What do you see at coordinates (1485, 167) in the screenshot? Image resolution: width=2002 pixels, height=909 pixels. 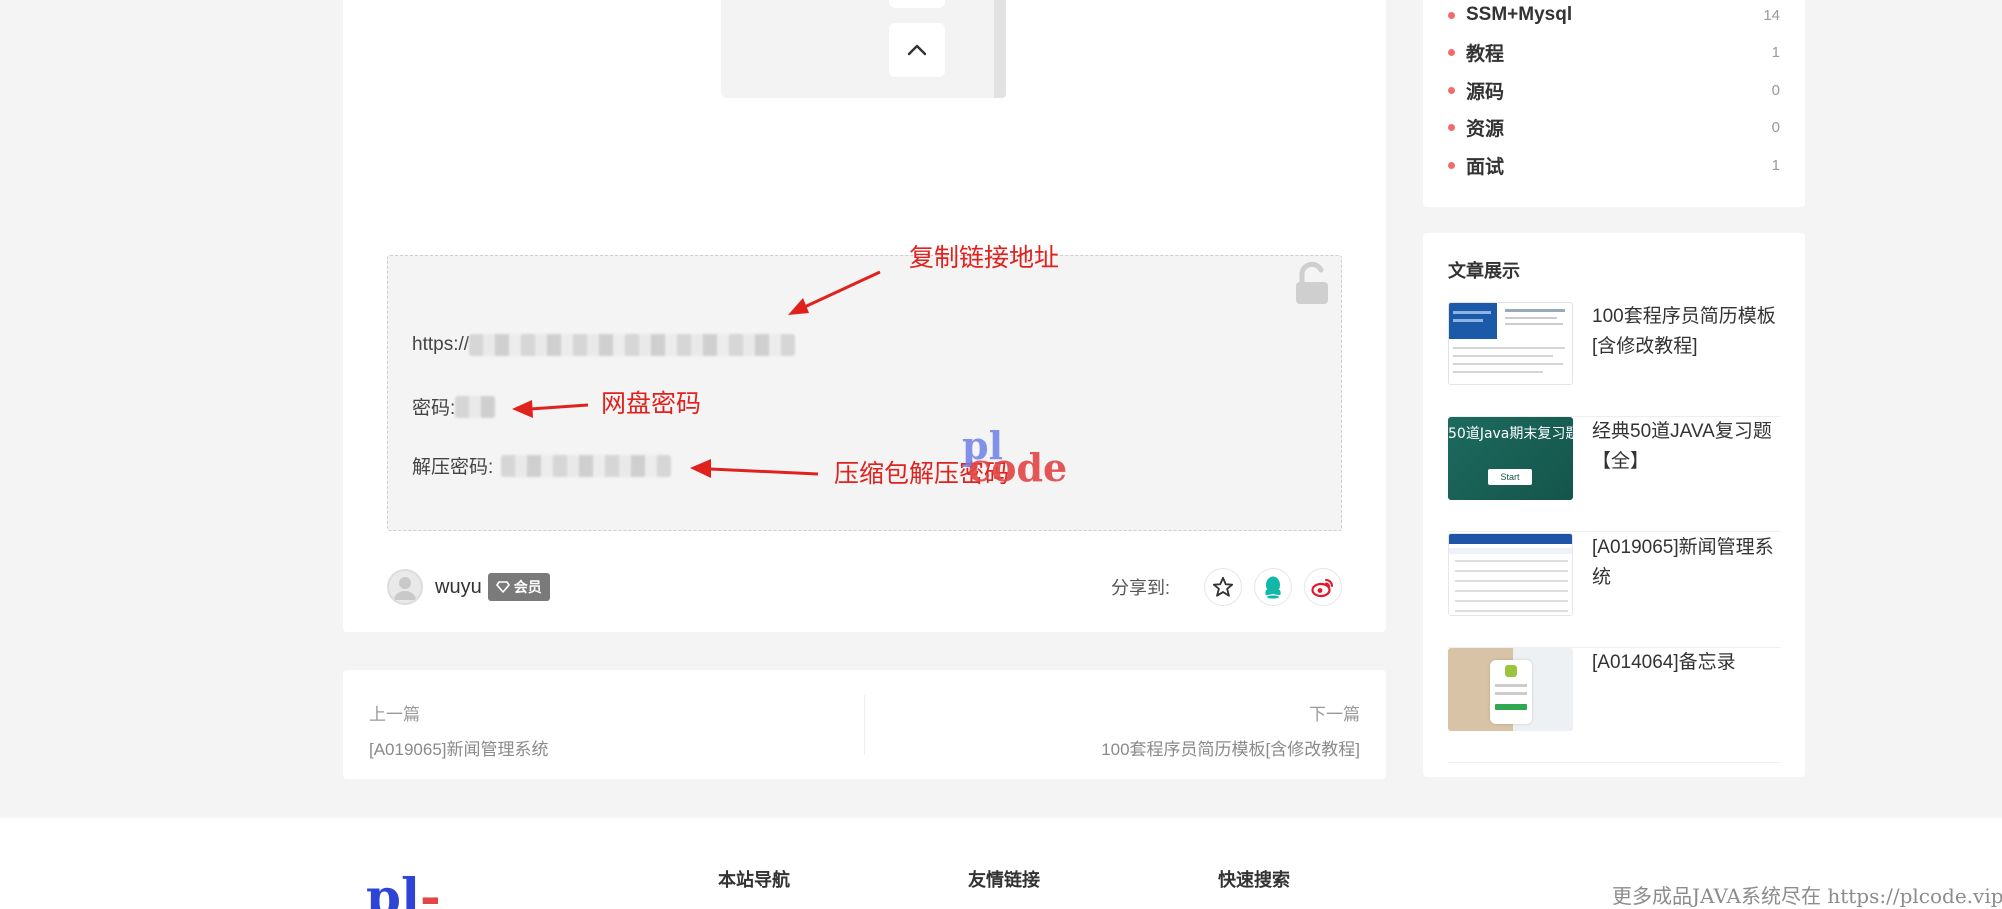 I see `category-name: 面试` at bounding box center [1485, 167].